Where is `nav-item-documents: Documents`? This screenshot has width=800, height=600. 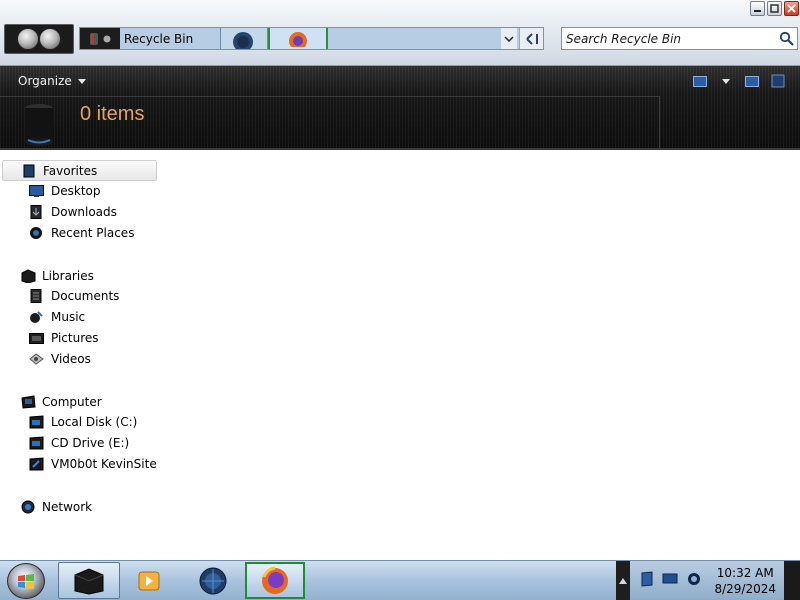 nav-item-documents: Documents is located at coordinates (73, 296).